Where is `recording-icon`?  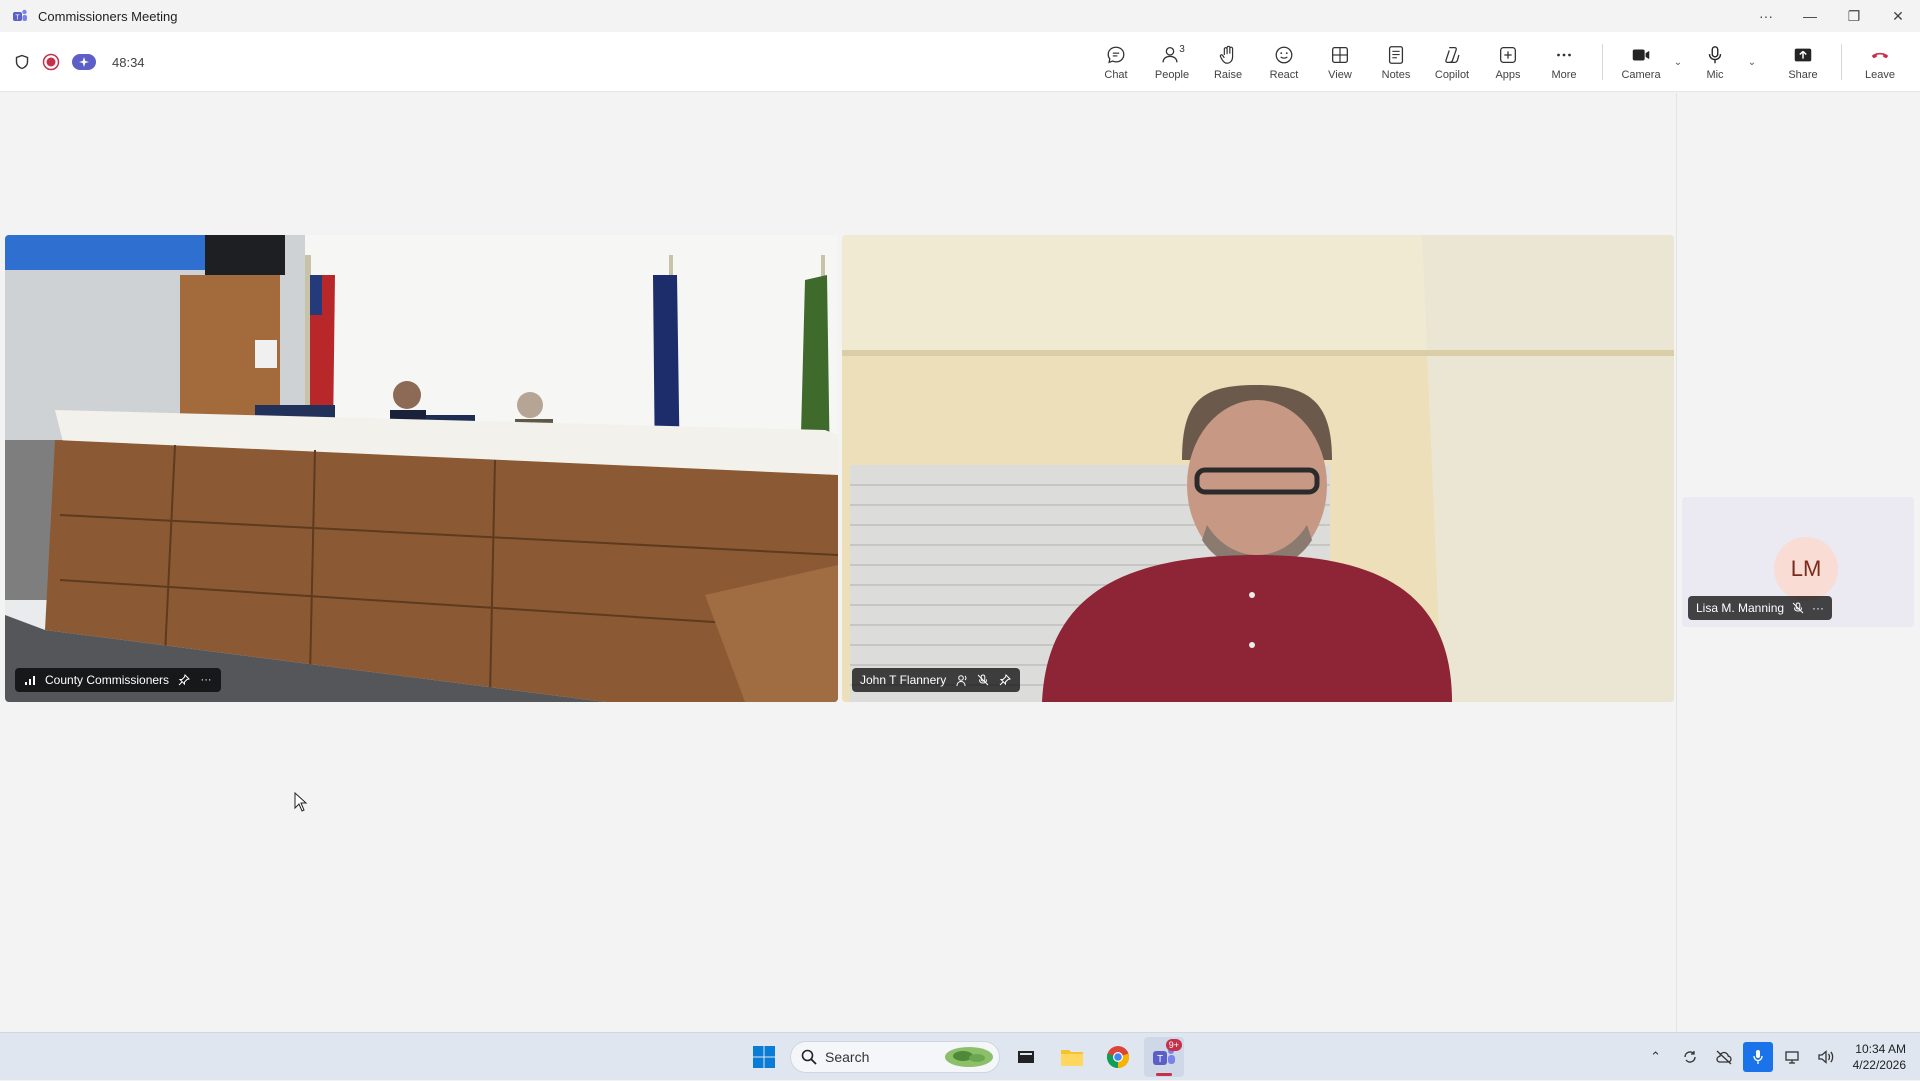 recording-icon is located at coordinates (51, 62).